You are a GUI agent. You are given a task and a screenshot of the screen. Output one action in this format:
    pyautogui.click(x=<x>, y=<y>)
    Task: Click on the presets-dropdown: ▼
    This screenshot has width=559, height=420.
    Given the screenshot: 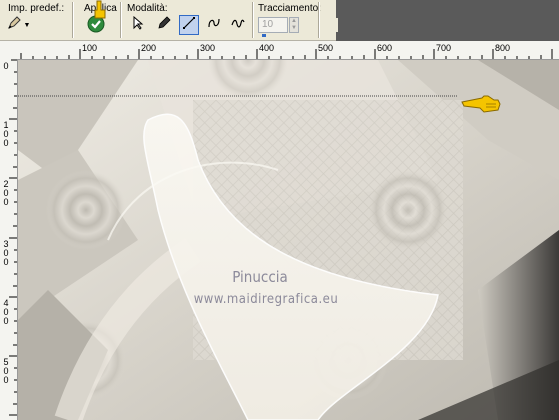 What is the action you would take?
    pyautogui.click(x=18, y=25)
    